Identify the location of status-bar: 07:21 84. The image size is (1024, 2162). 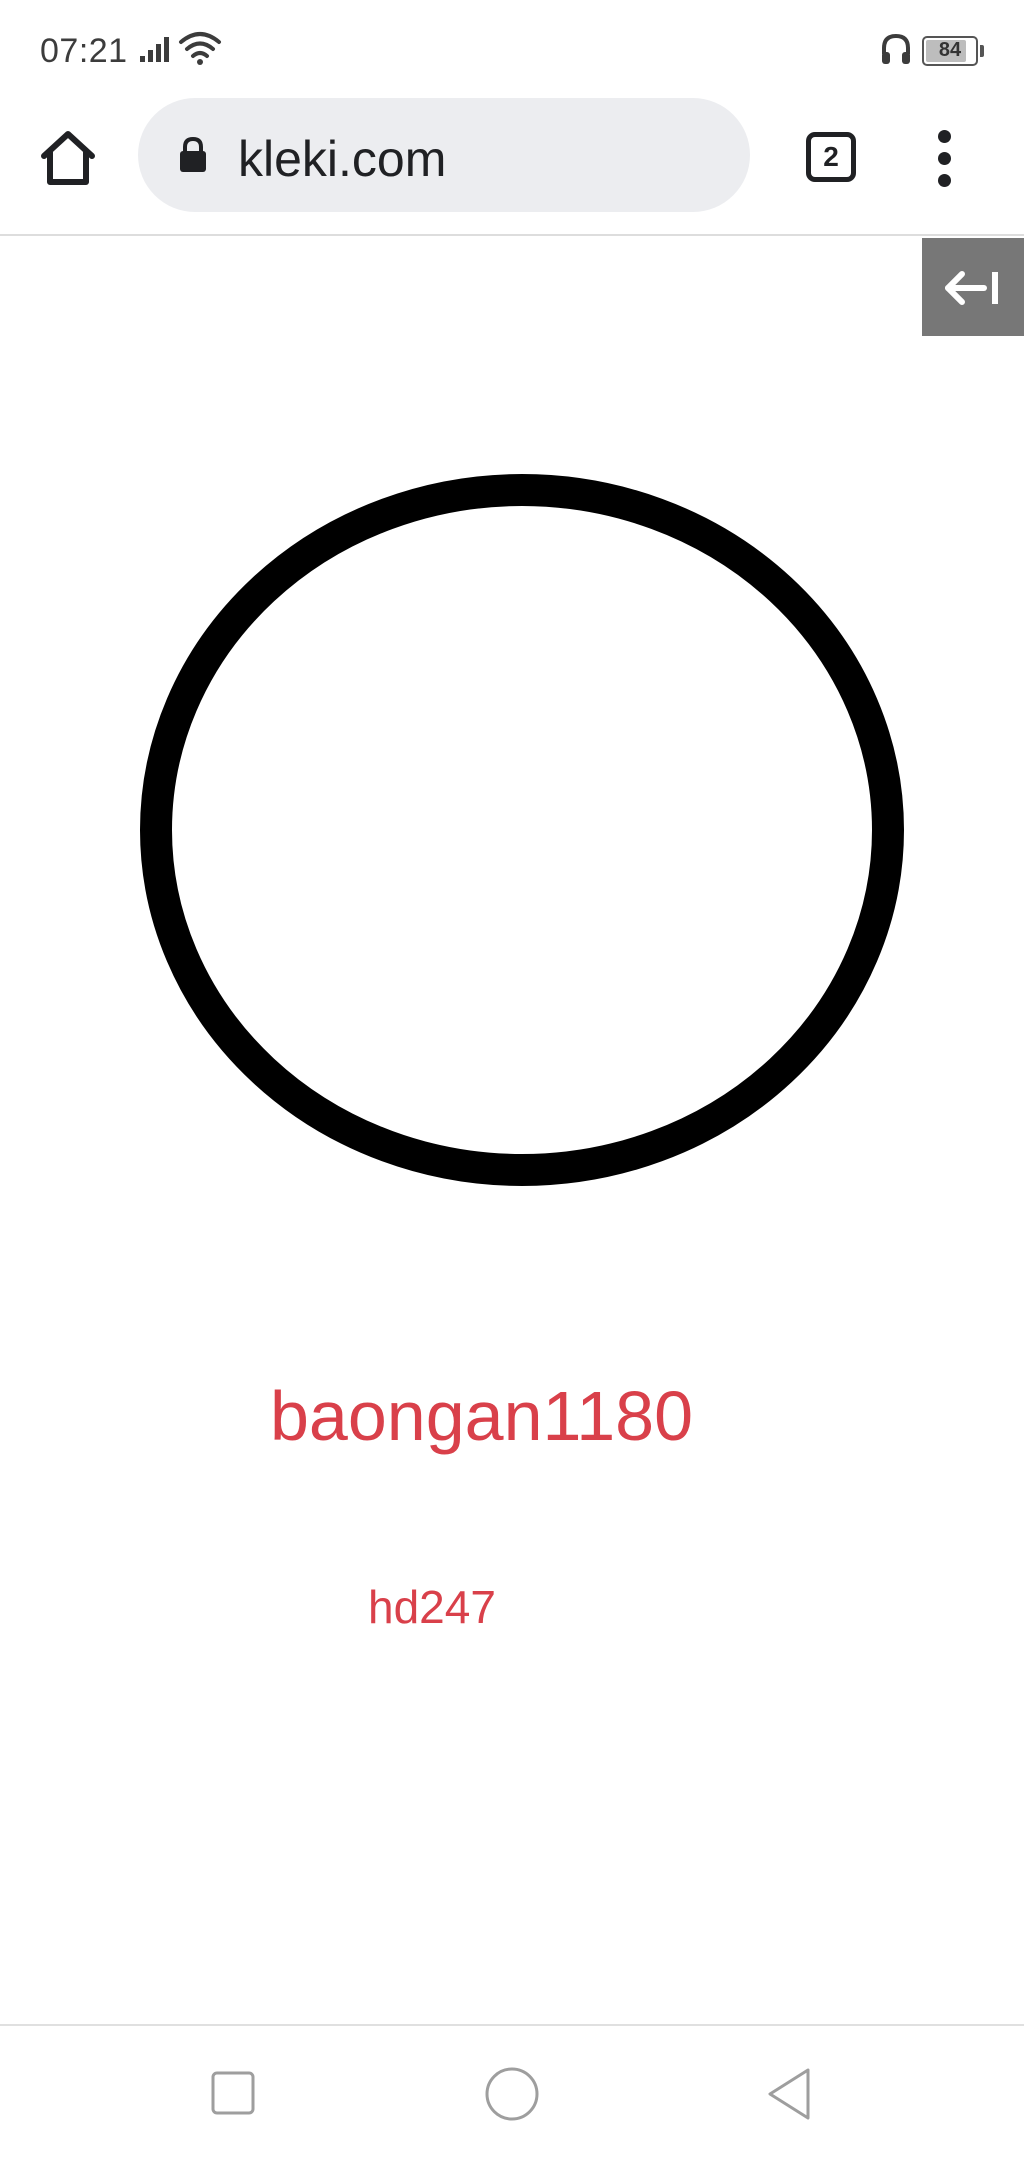
(512, 48).